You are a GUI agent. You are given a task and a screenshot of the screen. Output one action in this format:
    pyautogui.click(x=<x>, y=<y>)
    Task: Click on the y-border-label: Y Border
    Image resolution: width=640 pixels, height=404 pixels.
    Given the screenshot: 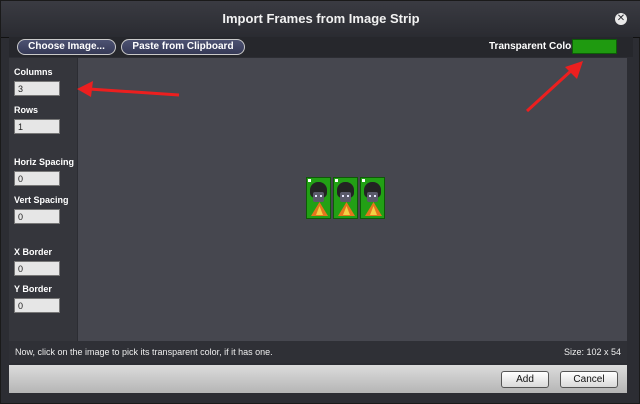 What is the action you would take?
    pyautogui.click(x=33, y=289)
    